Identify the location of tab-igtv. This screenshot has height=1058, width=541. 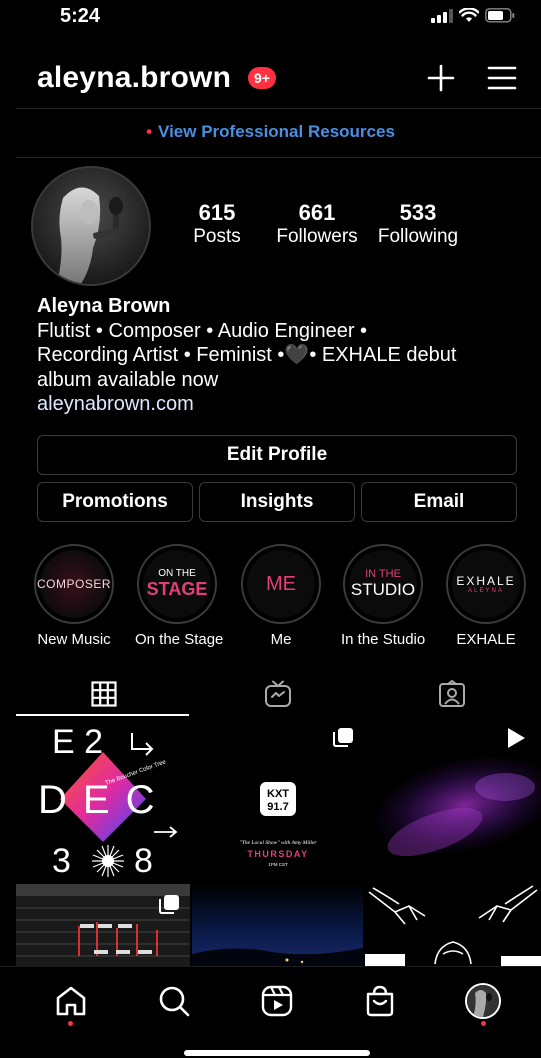
(277, 694).